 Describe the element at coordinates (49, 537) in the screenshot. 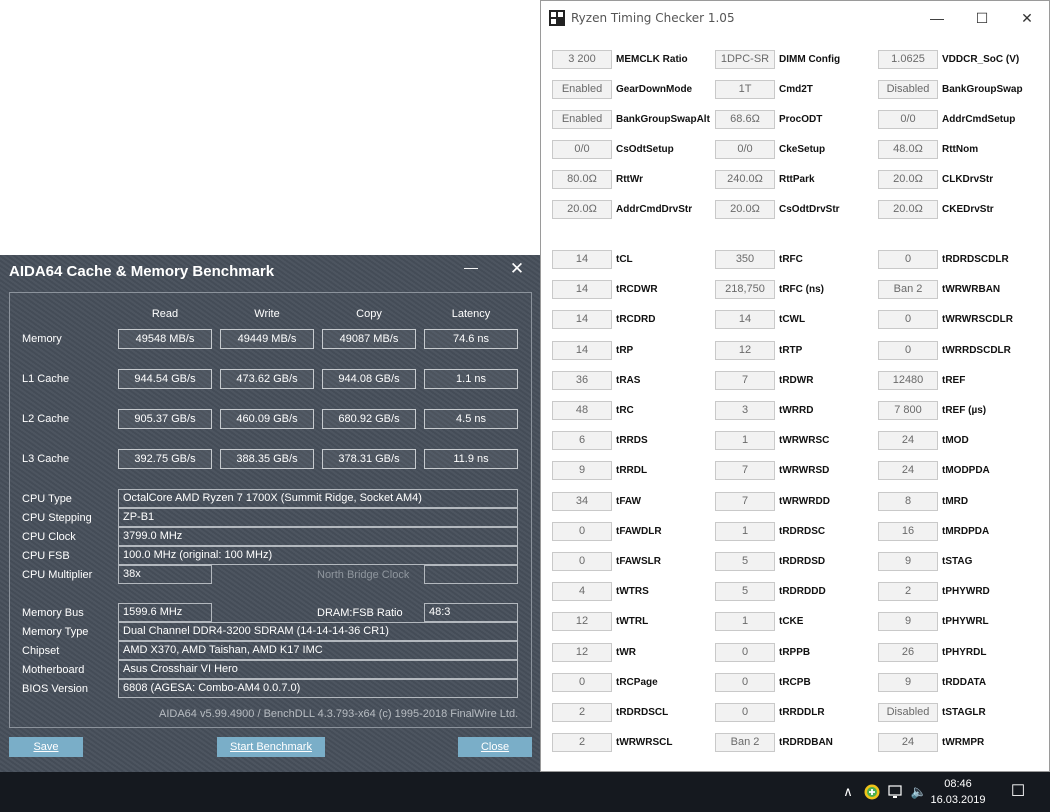

I see `cpu-clock-label: CPU Clock` at that location.